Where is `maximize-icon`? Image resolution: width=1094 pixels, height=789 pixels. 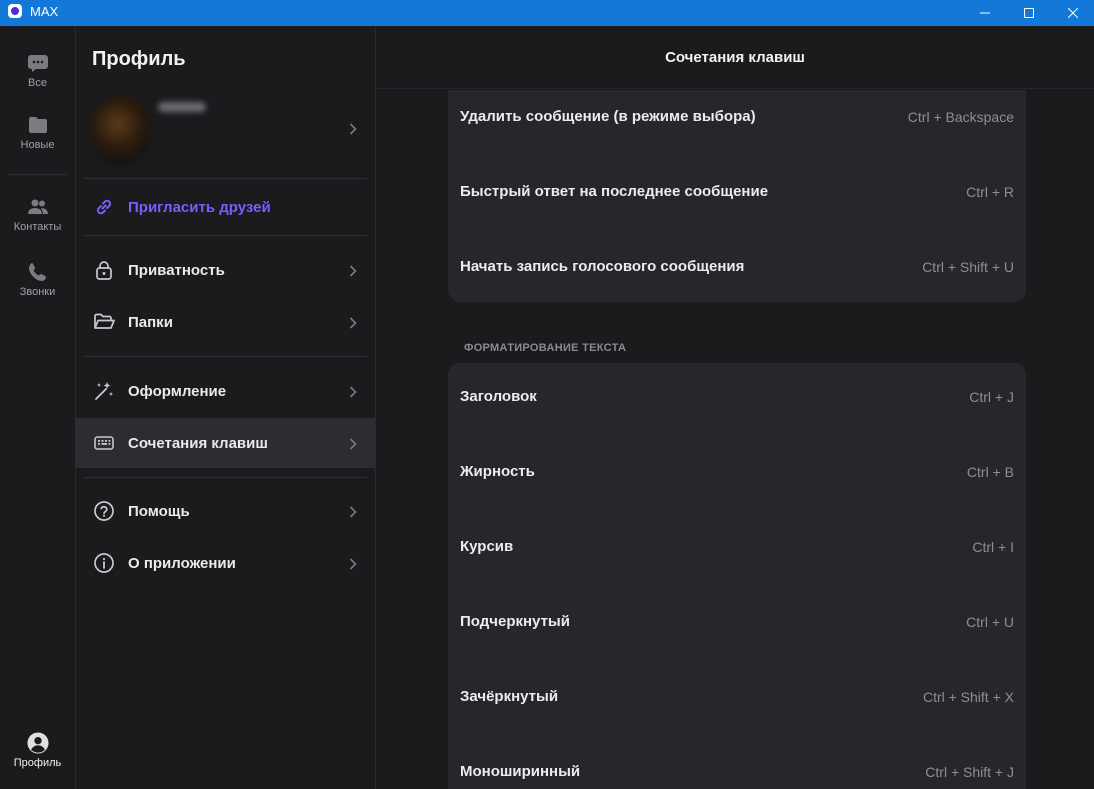
maximize-icon is located at coordinates (1029, 13).